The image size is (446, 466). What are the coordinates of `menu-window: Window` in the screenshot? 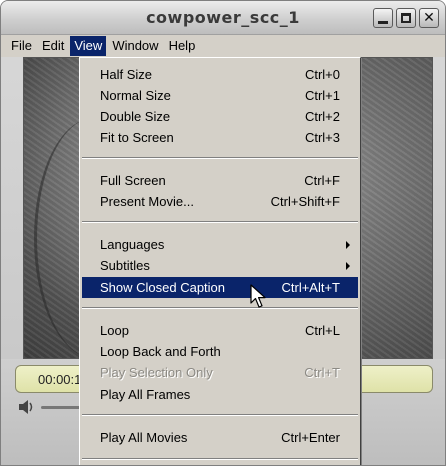 It's located at (135, 46).